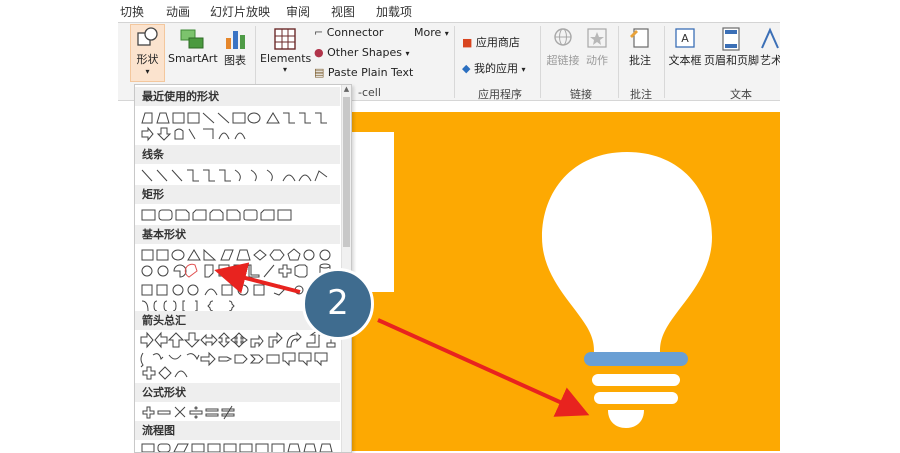  Describe the element at coordinates (338, 304) in the screenshot. I see `step-number-badge: 2` at that location.